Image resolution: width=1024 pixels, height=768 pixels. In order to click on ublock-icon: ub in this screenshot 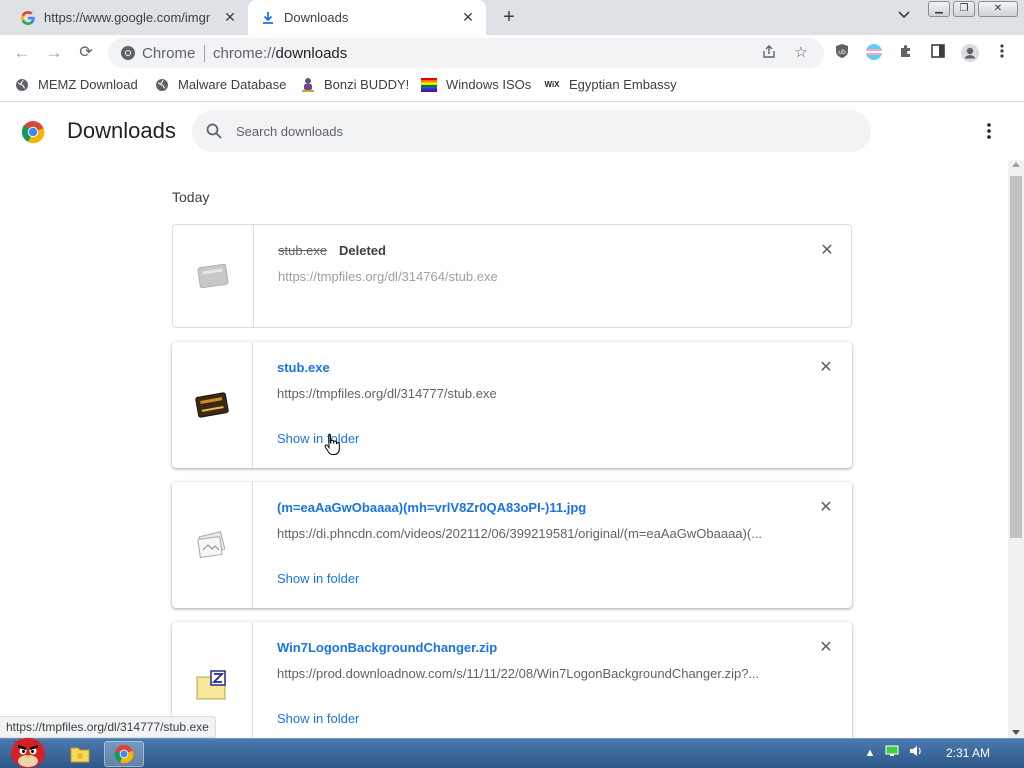, I will do `click(842, 53)`.